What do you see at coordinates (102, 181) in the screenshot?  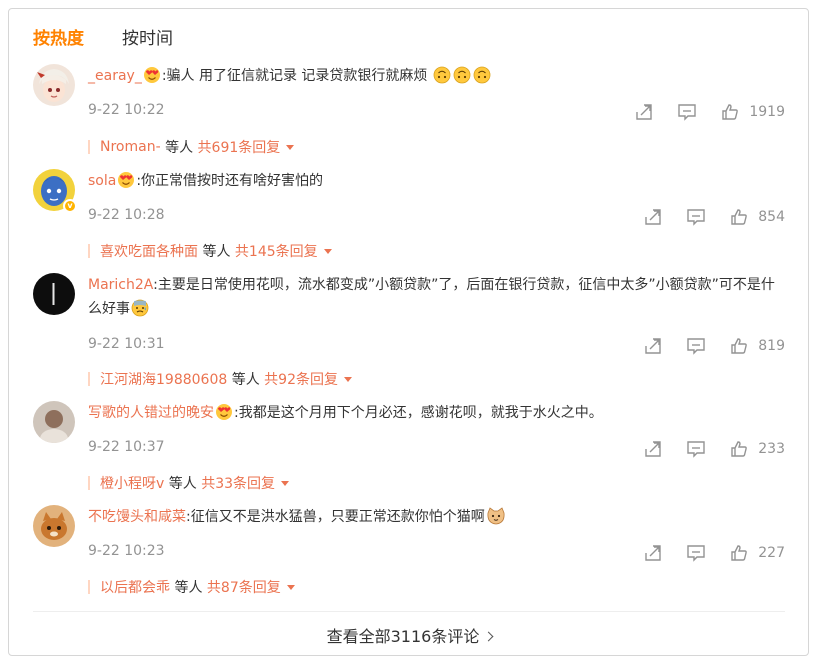 I see `comment-username: sola` at bounding box center [102, 181].